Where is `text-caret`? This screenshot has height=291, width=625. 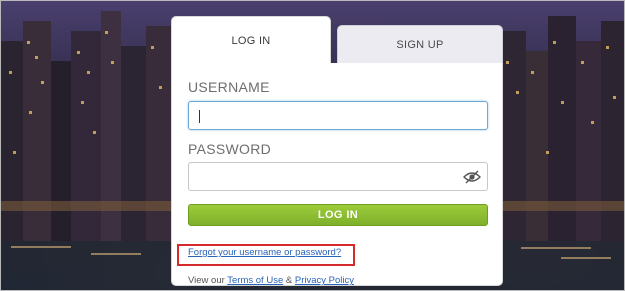
text-caret is located at coordinates (199, 116).